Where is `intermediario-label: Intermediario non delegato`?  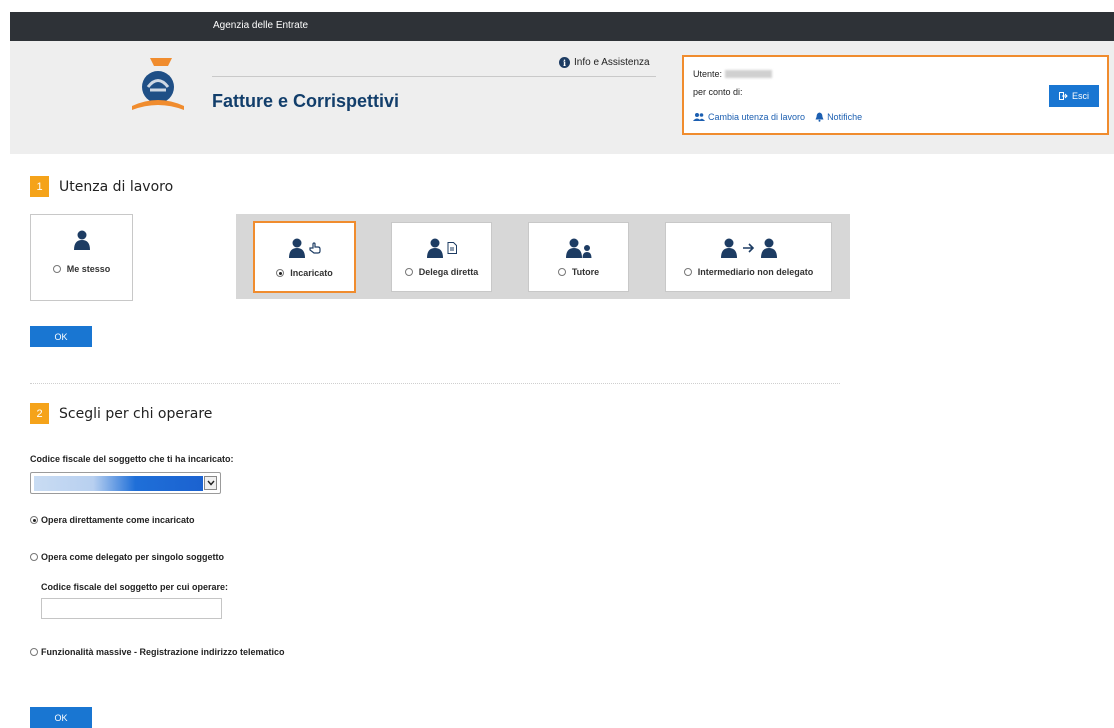 intermediario-label: Intermediario non delegato is located at coordinates (755, 272).